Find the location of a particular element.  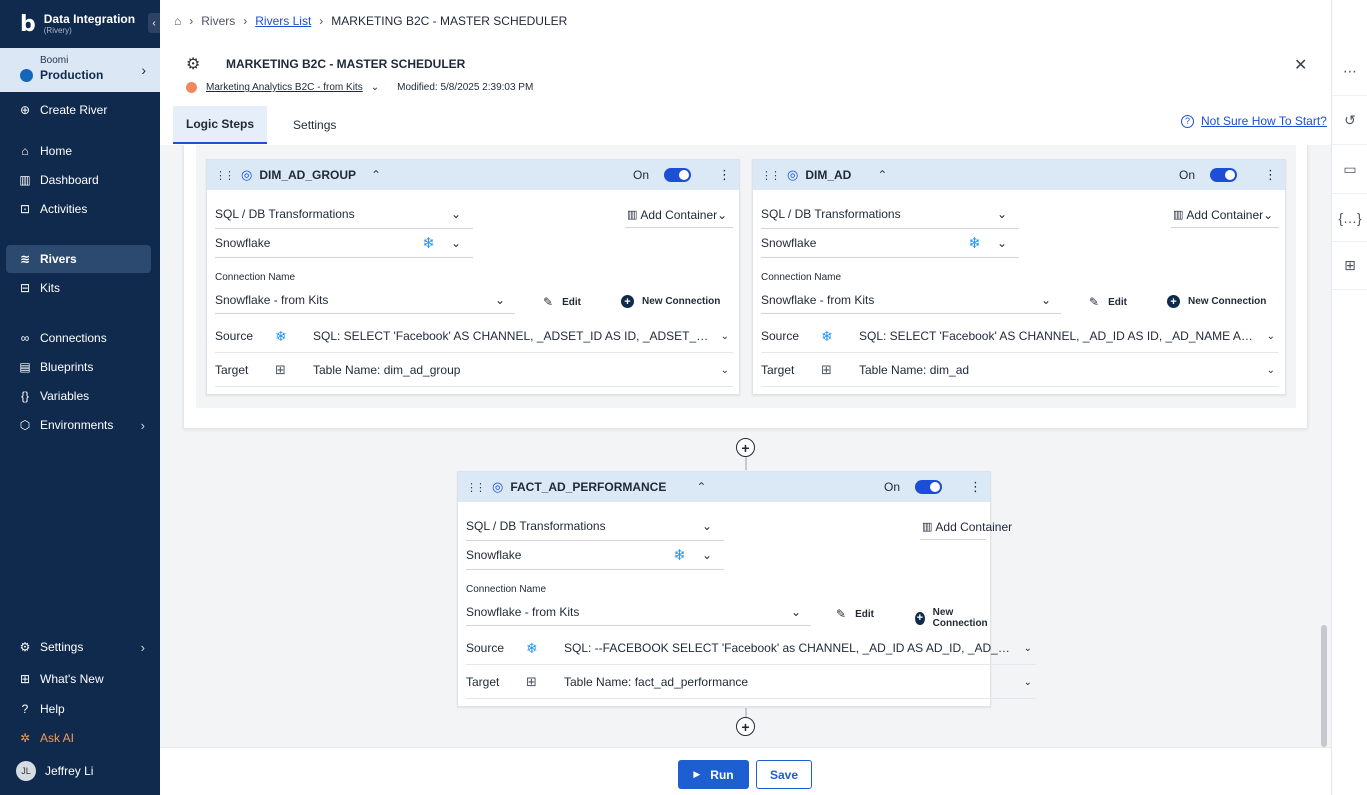

sidebar-item-whats-new: ⊞ What's New is located at coordinates (78, 679).